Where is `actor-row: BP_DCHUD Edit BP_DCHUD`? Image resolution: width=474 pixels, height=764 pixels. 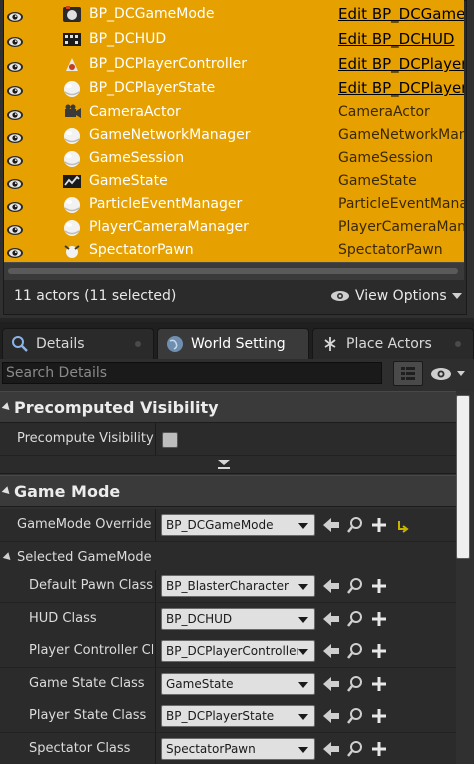
actor-row: BP_DCHUD Edit BP_DCHUD is located at coordinates (234, 39).